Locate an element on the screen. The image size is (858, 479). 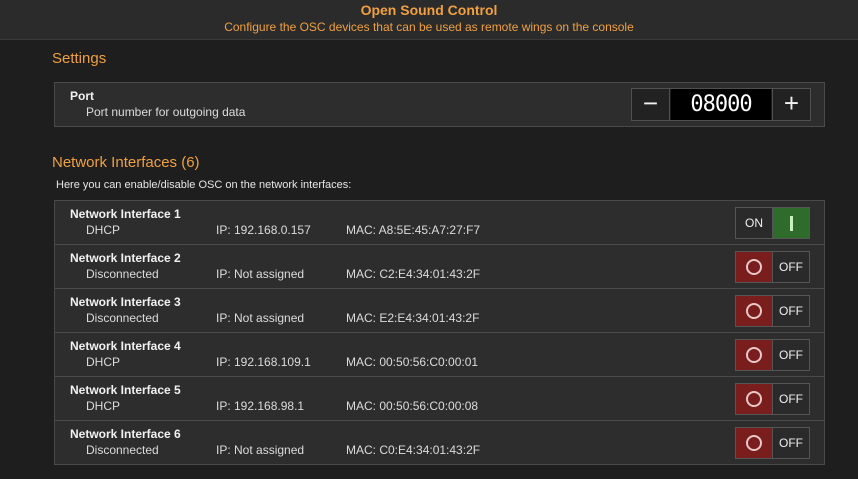
port-description: Port number for outgoing data is located at coordinates (166, 112).